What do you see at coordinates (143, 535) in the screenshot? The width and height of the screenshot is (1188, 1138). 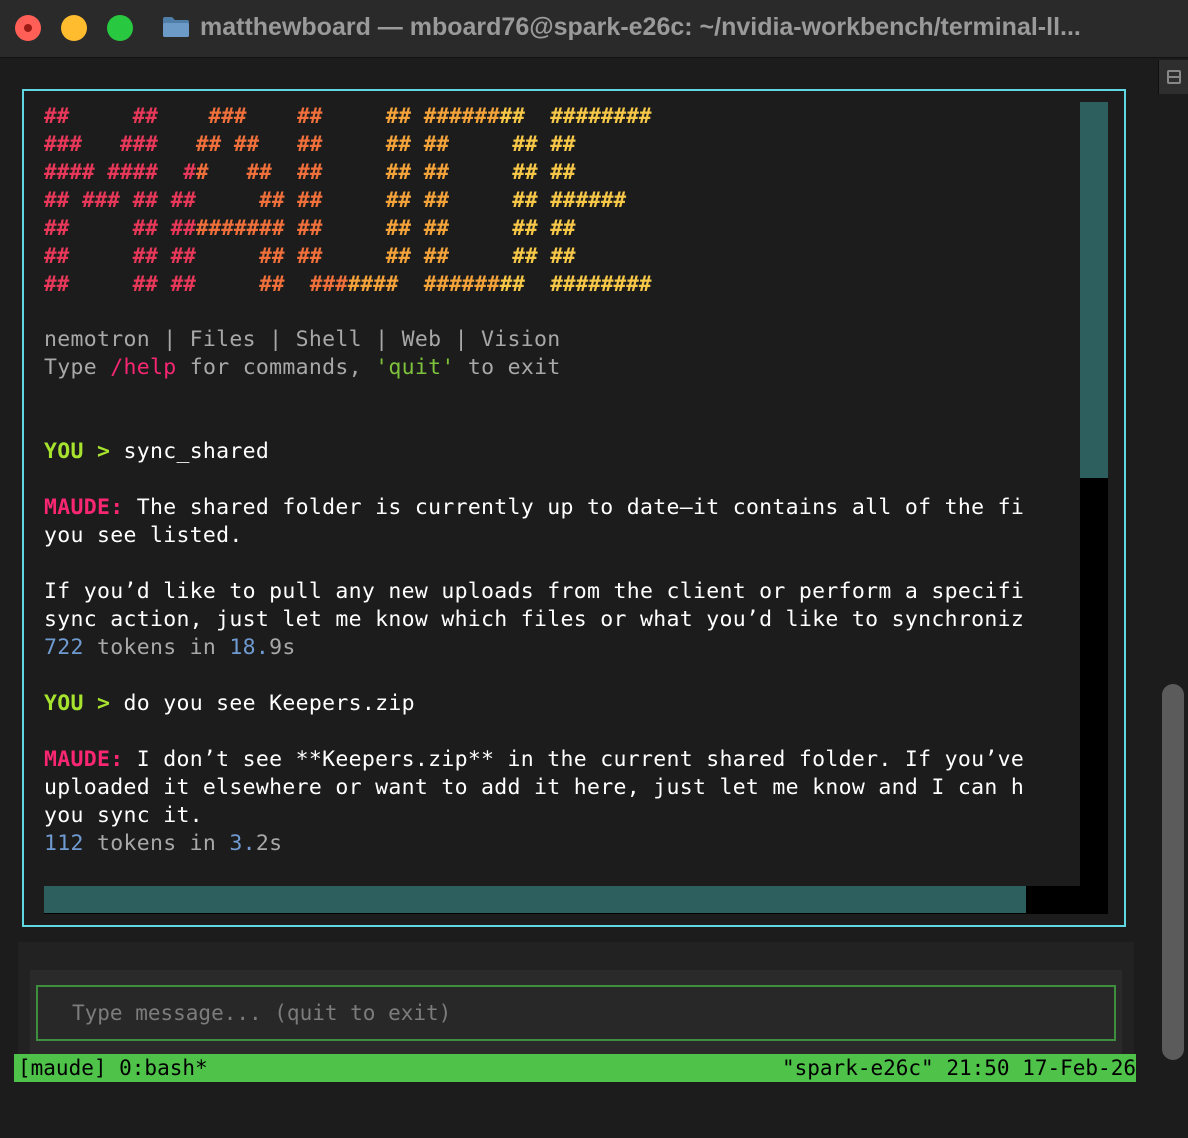 I see `assistant-message-line: you see listed.` at bounding box center [143, 535].